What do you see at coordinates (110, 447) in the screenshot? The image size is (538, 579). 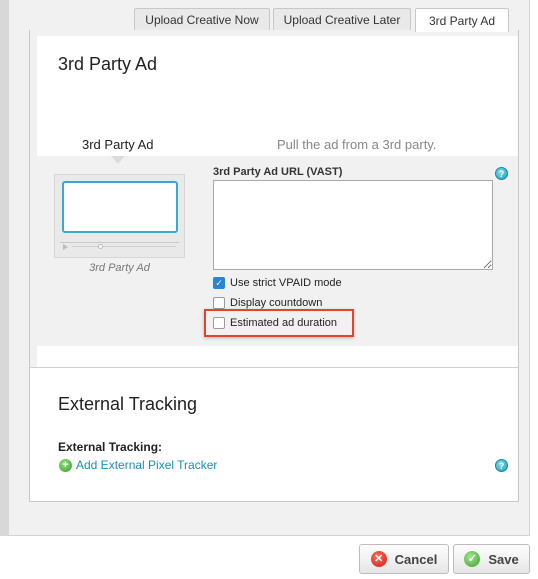 I see `external-tracking-label: External Tracking:` at bounding box center [110, 447].